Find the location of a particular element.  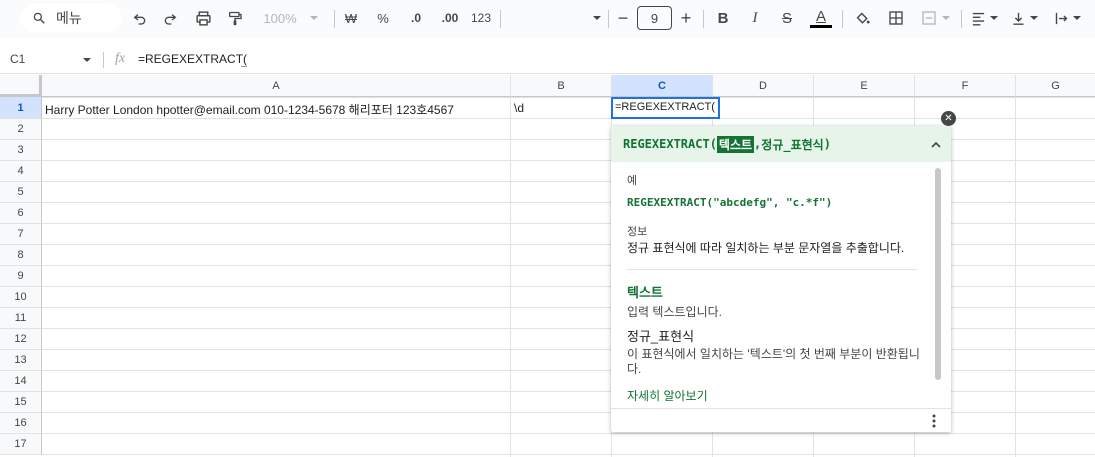

currency-format-button: ₩ is located at coordinates (351, 18).